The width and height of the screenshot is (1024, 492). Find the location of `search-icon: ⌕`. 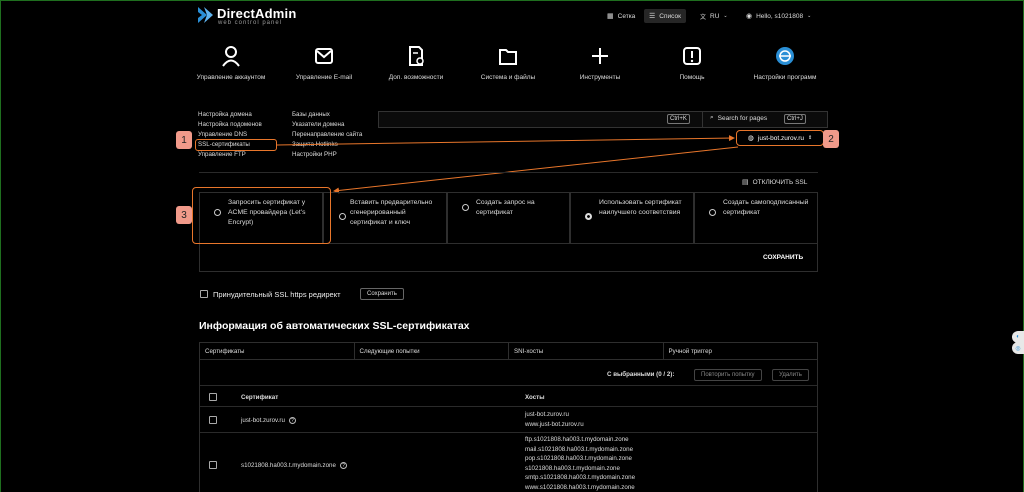

search-icon: ⌕ is located at coordinates (712, 117).